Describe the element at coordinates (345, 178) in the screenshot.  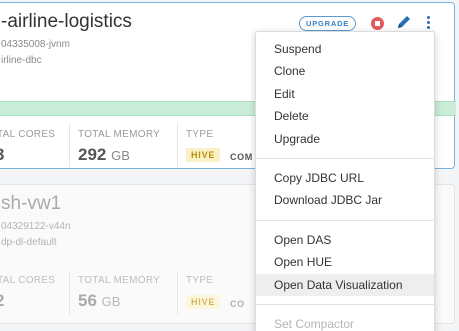
I see `menu-item-copy-jdbc-url: Copy JDBC URL` at that location.